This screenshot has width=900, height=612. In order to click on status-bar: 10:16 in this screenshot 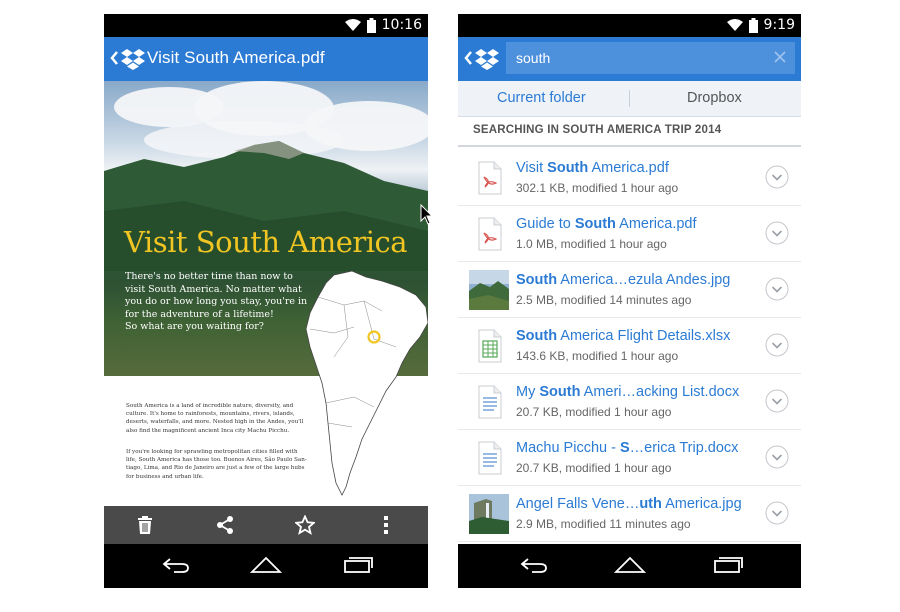, I will do `click(266, 25)`.